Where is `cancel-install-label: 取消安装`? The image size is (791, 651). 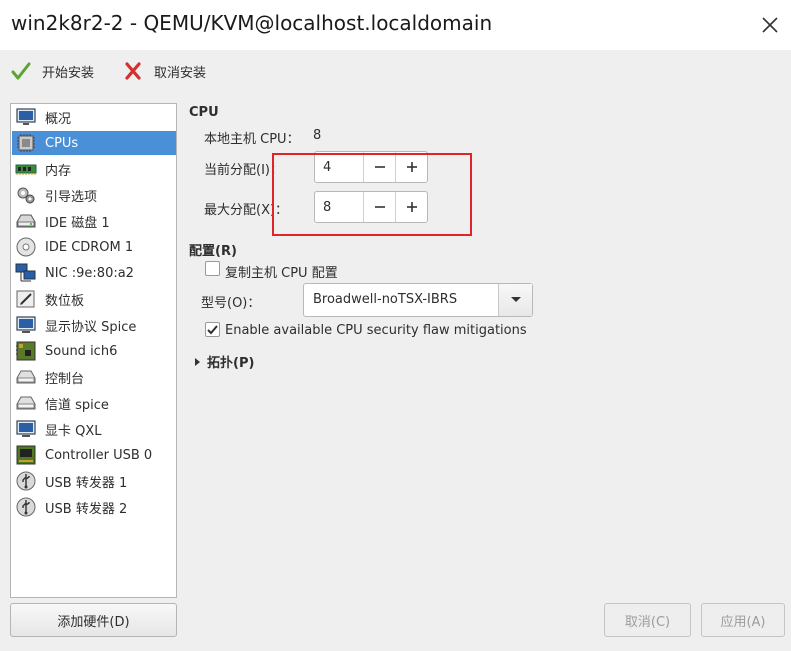
cancel-install-label: 取消安装 is located at coordinates (180, 73).